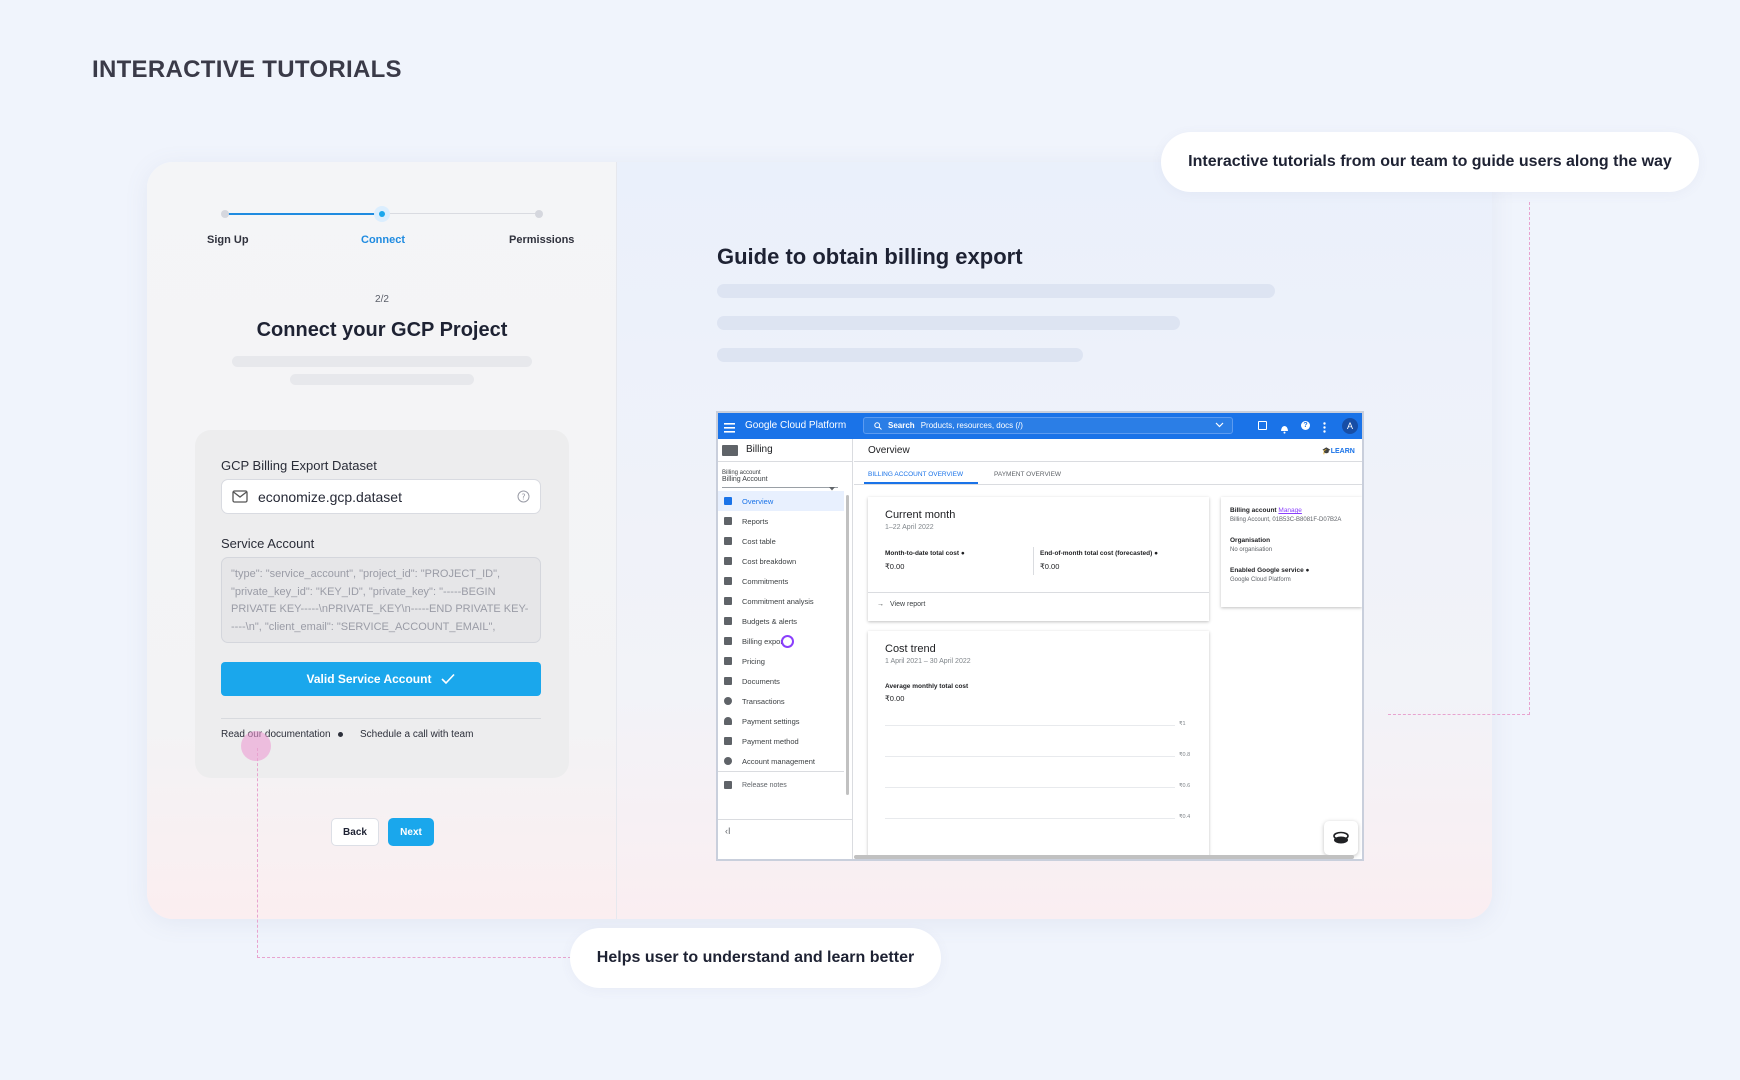 The width and height of the screenshot is (1740, 1080). Describe the element at coordinates (1099, 553) in the screenshot. I see `eom-label: End-of-month total cost (forecasted) ●` at that location.